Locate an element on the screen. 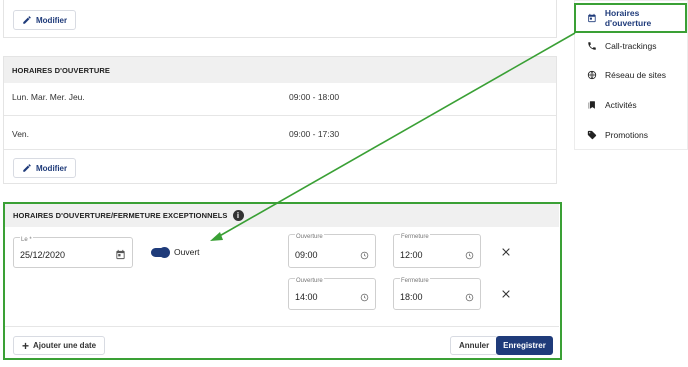 This screenshot has width=688, height=367. hours-row-2-hours: 09:00 - 17:30 is located at coordinates (314, 134).